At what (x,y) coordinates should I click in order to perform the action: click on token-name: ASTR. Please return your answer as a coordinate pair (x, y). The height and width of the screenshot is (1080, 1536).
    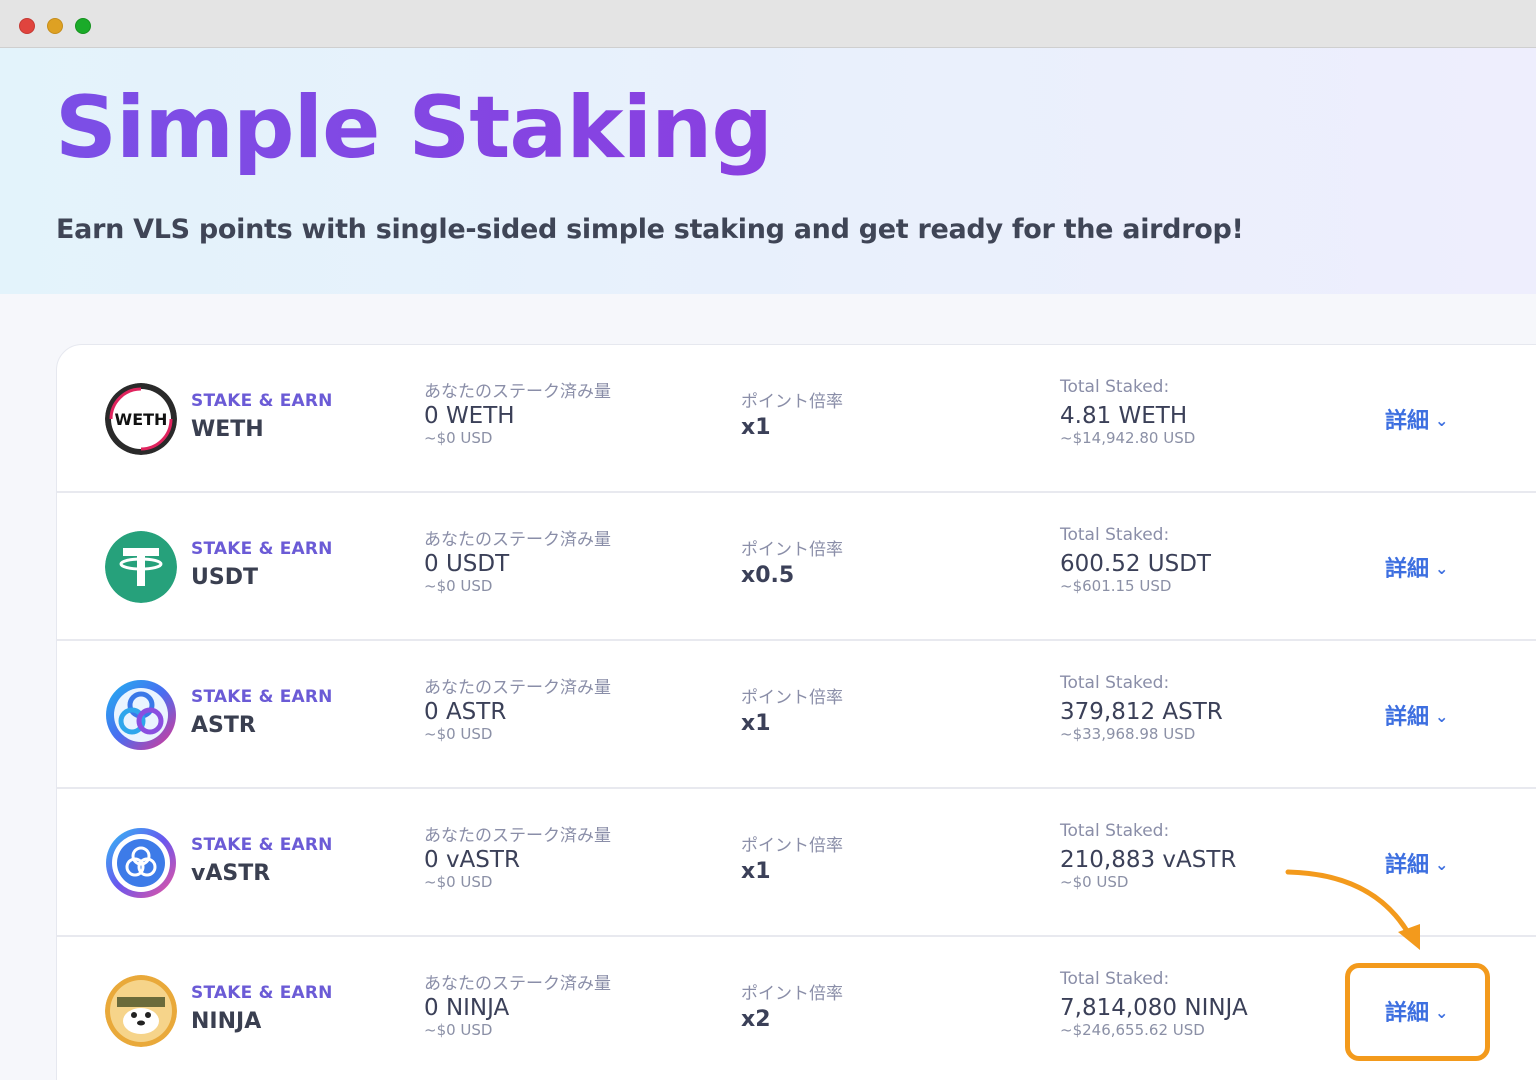
    Looking at the image, I should click on (223, 725).